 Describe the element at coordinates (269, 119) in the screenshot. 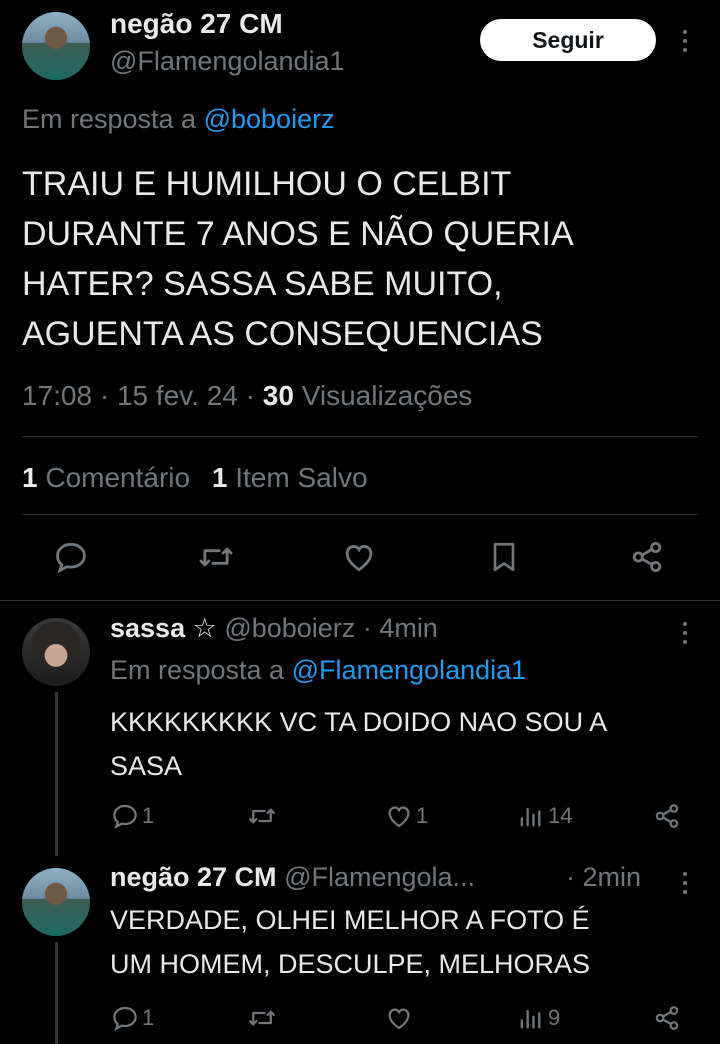

I see `reply-to-link: @boboierz` at that location.